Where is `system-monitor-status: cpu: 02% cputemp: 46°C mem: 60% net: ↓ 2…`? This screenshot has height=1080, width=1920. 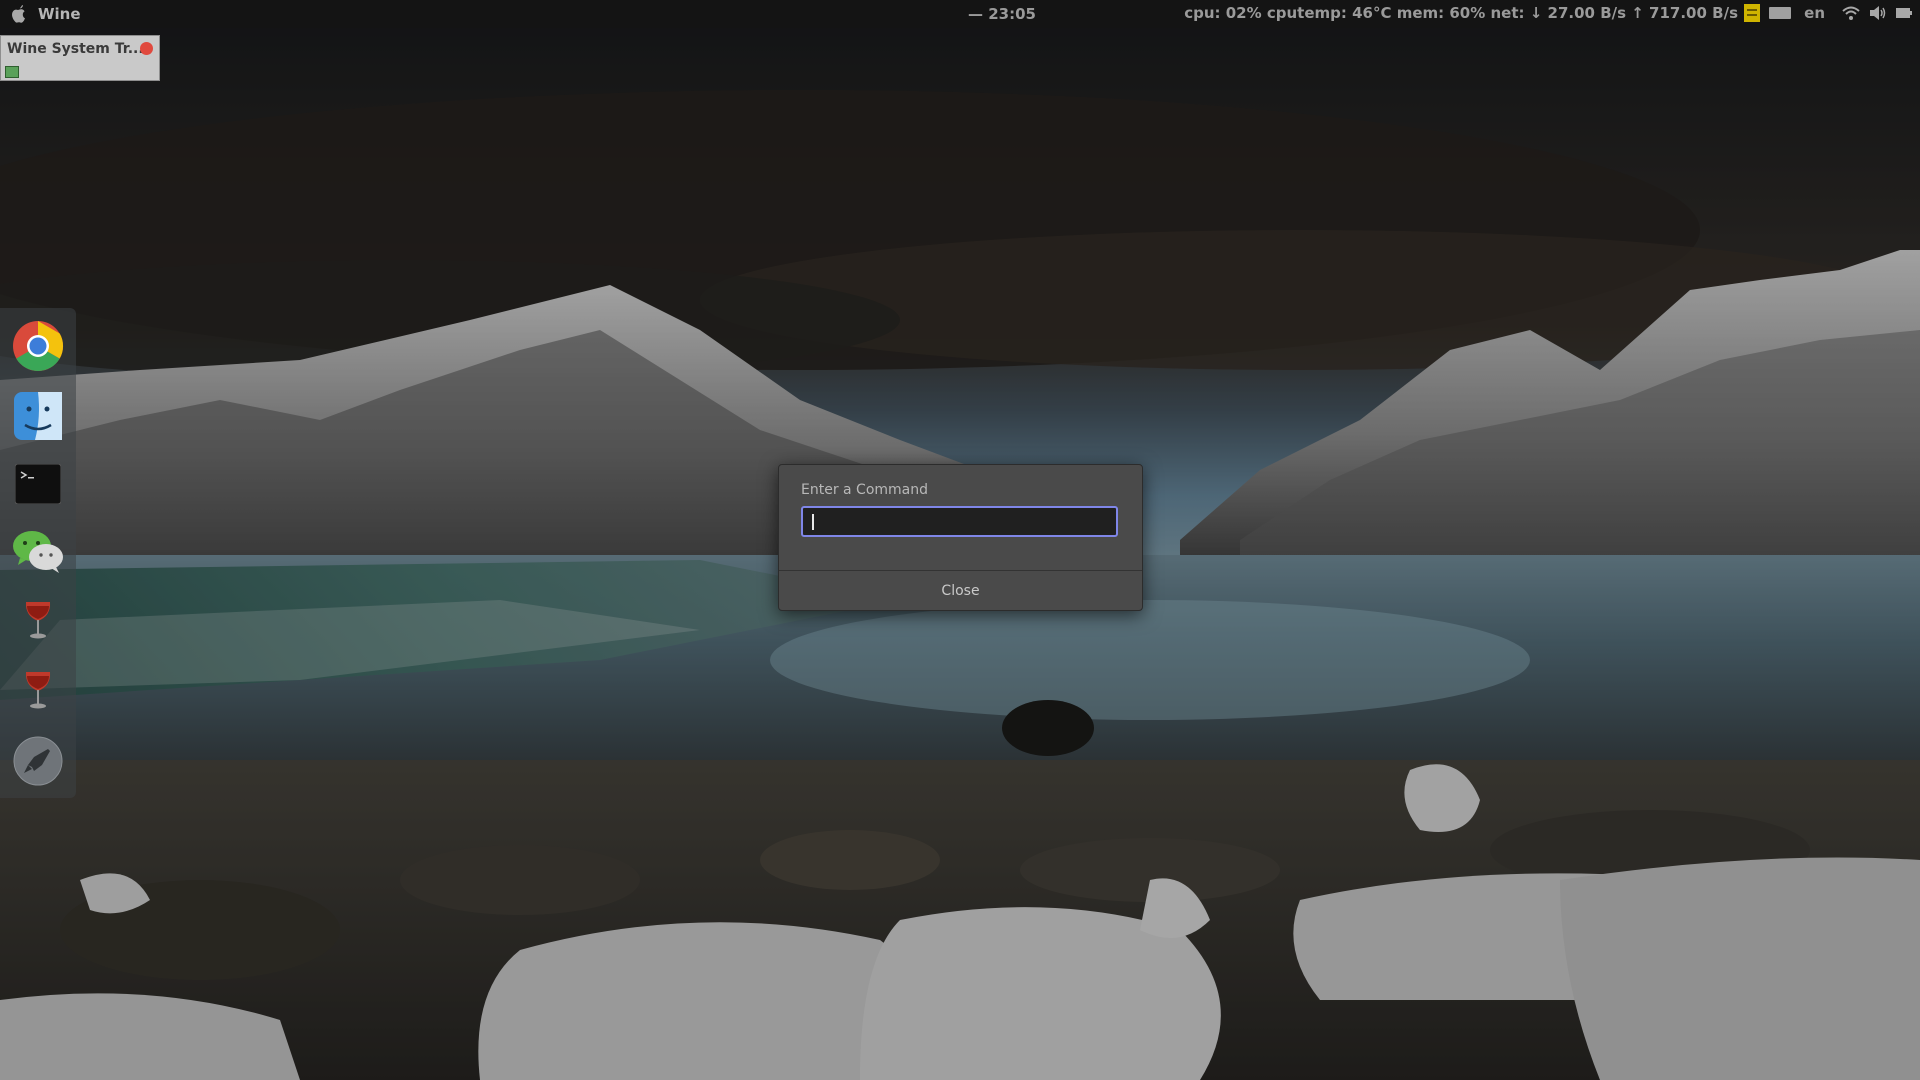 system-monitor-status: cpu: 02% cputemp: 46°C mem: 60% net: ↓ 2… is located at coordinates (1461, 13).